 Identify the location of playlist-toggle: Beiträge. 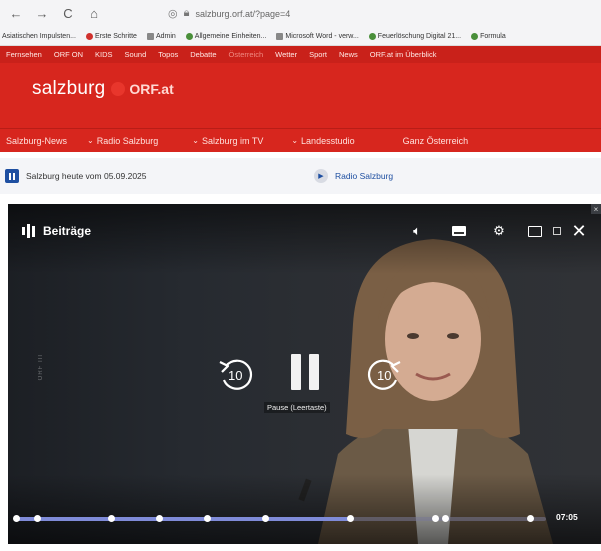
(56, 231).